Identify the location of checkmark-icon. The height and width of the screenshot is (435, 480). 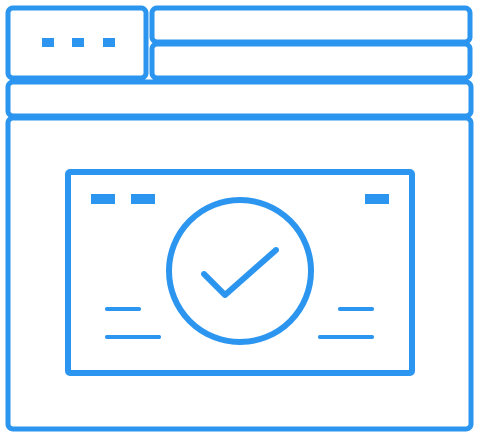
(240, 272).